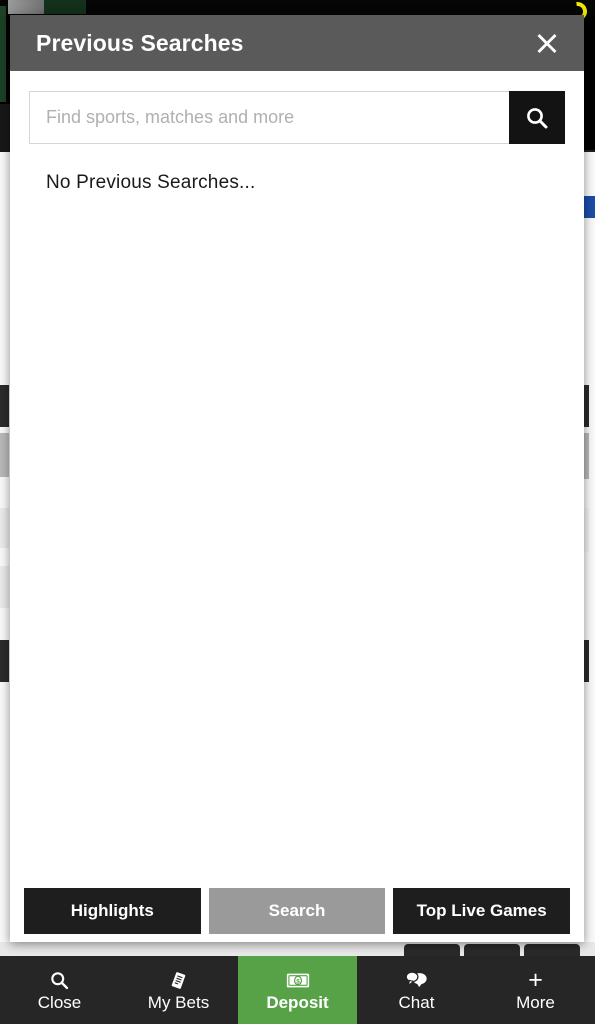 This screenshot has width=595, height=1024. I want to click on nav-item-close: Close, so click(59, 990).